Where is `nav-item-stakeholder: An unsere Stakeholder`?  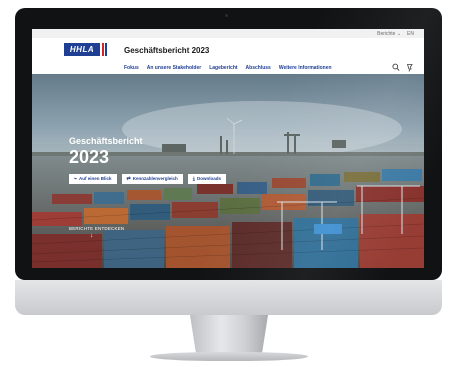 nav-item-stakeholder: An unsere Stakeholder is located at coordinates (174, 68).